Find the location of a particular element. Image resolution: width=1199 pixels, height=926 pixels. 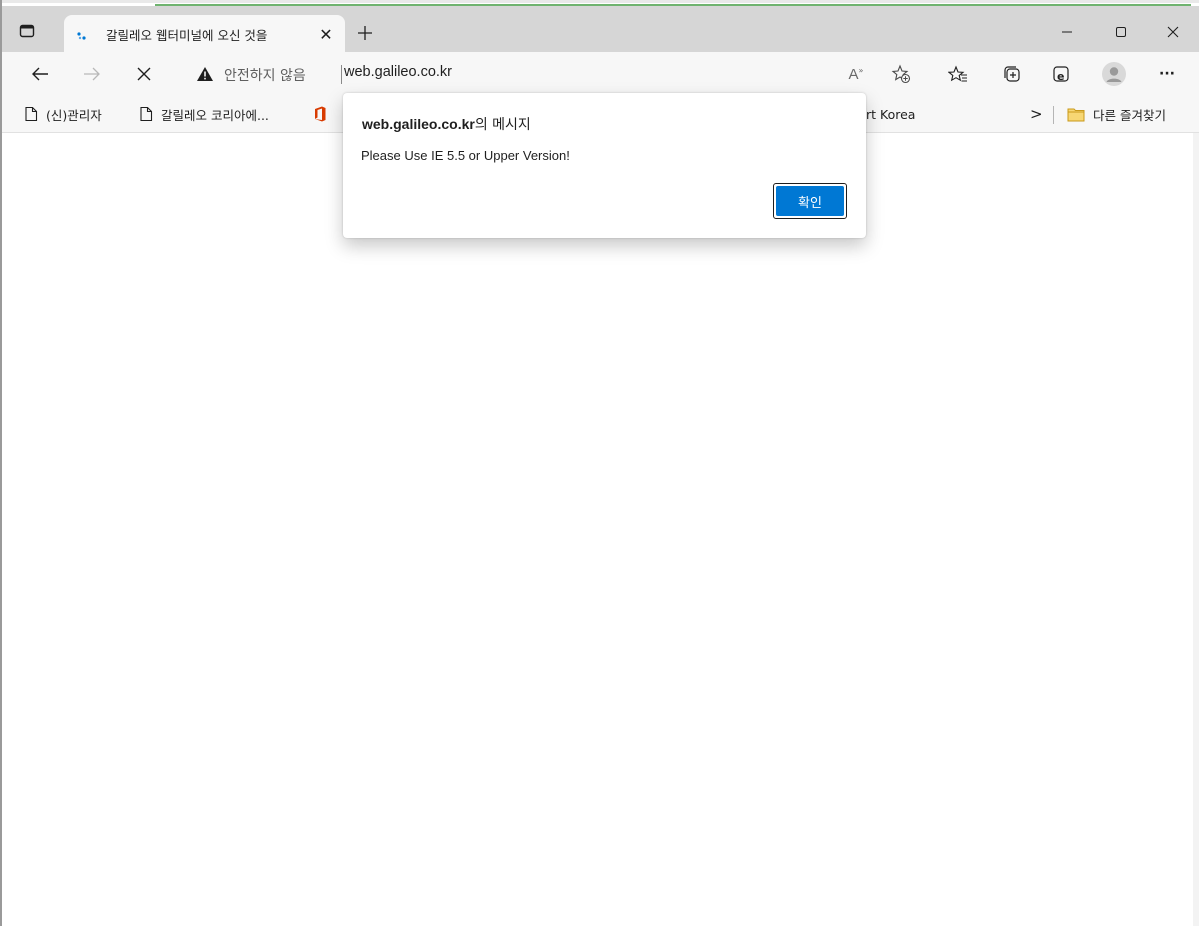

window-top-edge is located at coordinates (599, 1).